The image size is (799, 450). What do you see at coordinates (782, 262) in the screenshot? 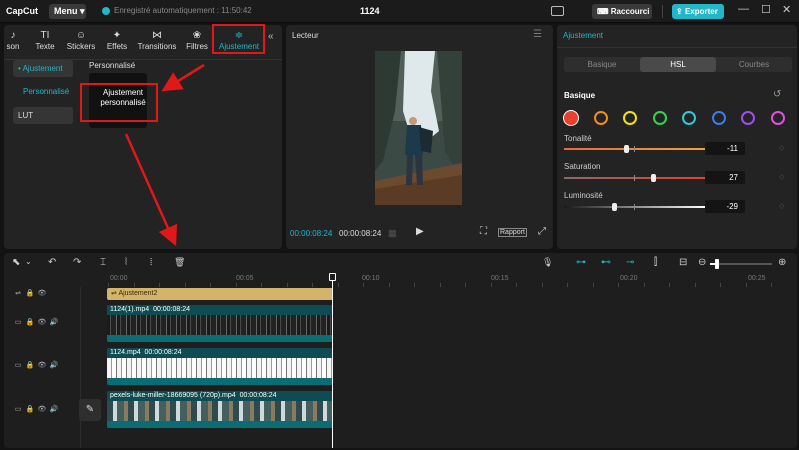
I see `zoom-in-icon: ⊕` at bounding box center [782, 262].